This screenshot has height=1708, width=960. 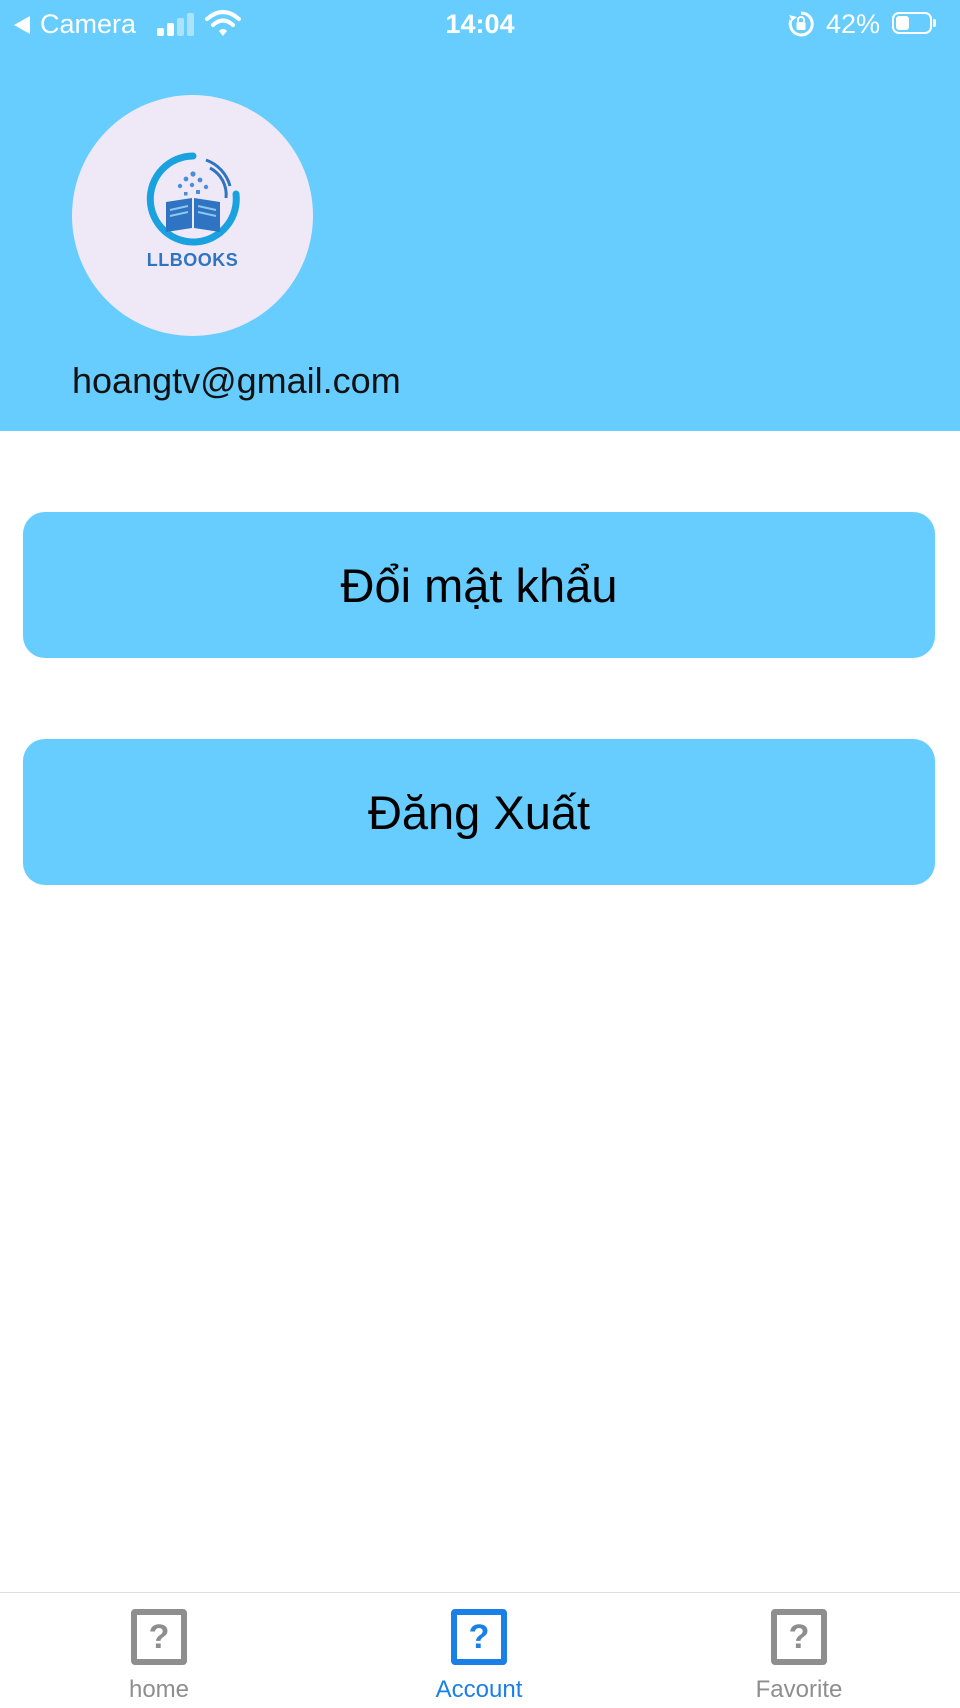 I want to click on avatar: LLBOOKS, so click(x=192, y=215).